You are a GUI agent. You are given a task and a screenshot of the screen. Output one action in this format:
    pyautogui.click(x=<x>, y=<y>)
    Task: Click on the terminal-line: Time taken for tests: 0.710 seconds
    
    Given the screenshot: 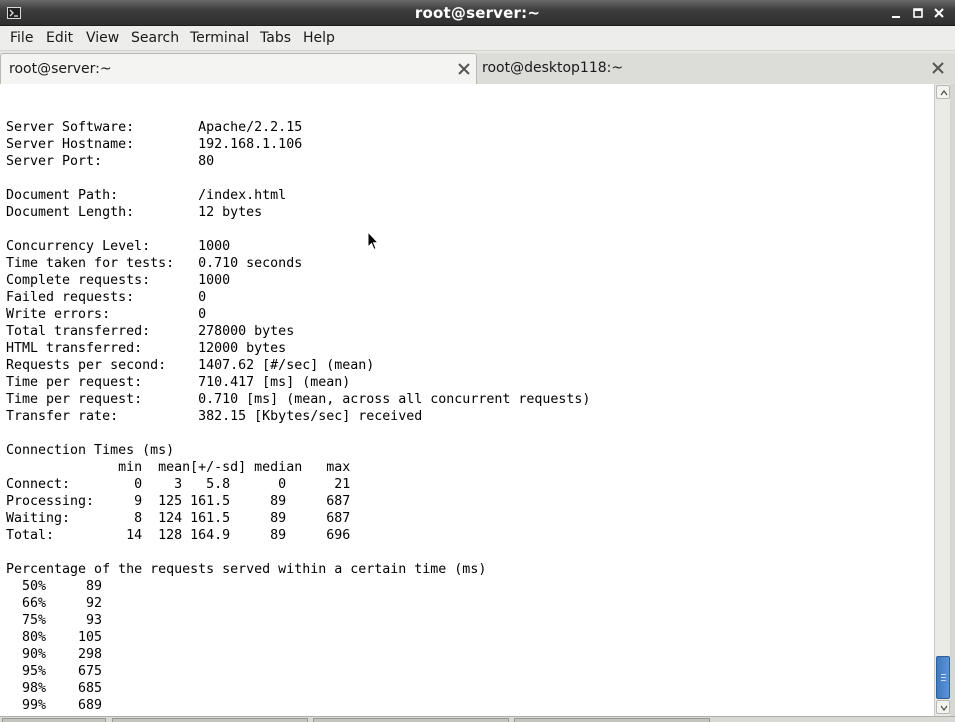 What is the action you would take?
    pyautogui.click(x=154, y=263)
    